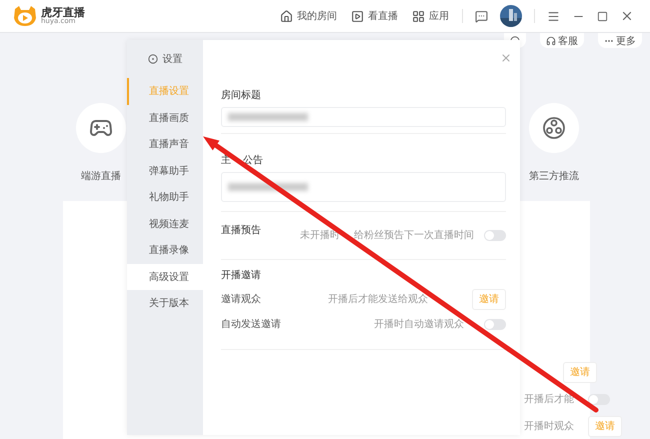 The height and width of the screenshot is (439, 650). What do you see at coordinates (165, 303) in the screenshot?
I see `menu-item: 关于版本` at bounding box center [165, 303].